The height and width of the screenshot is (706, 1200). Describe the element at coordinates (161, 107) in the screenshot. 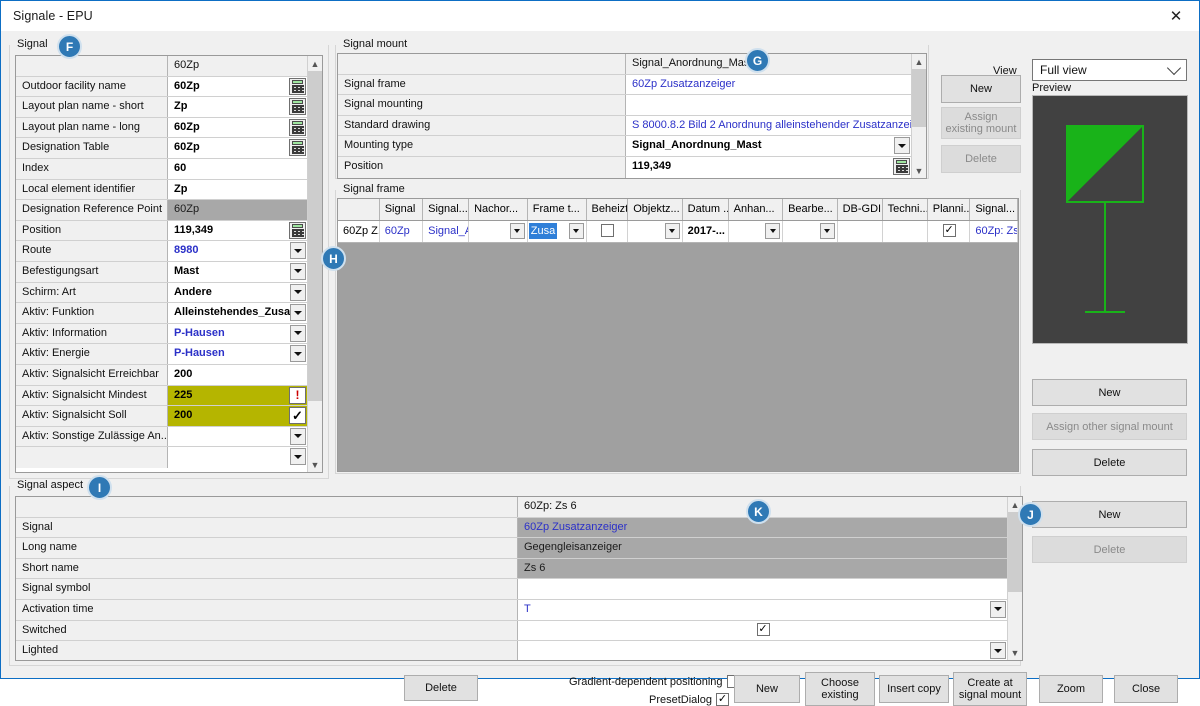

I see `table-row: Layout plan name - short Zp` at that location.